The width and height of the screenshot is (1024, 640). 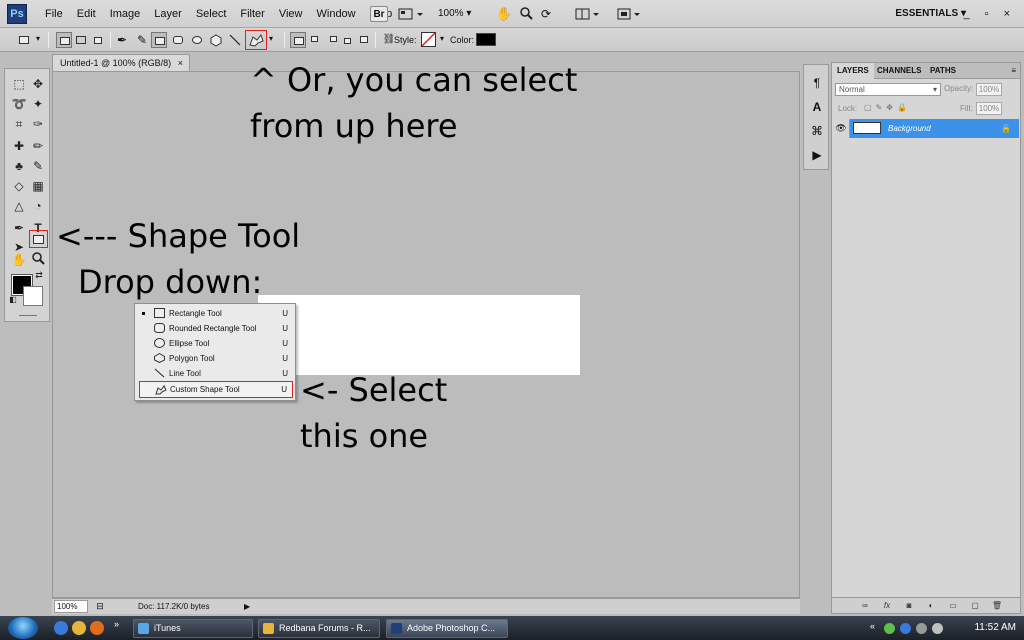 What do you see at coordinates (33, 296) in the screenshot?
I see `background-color` at bounding box center [33, 296].